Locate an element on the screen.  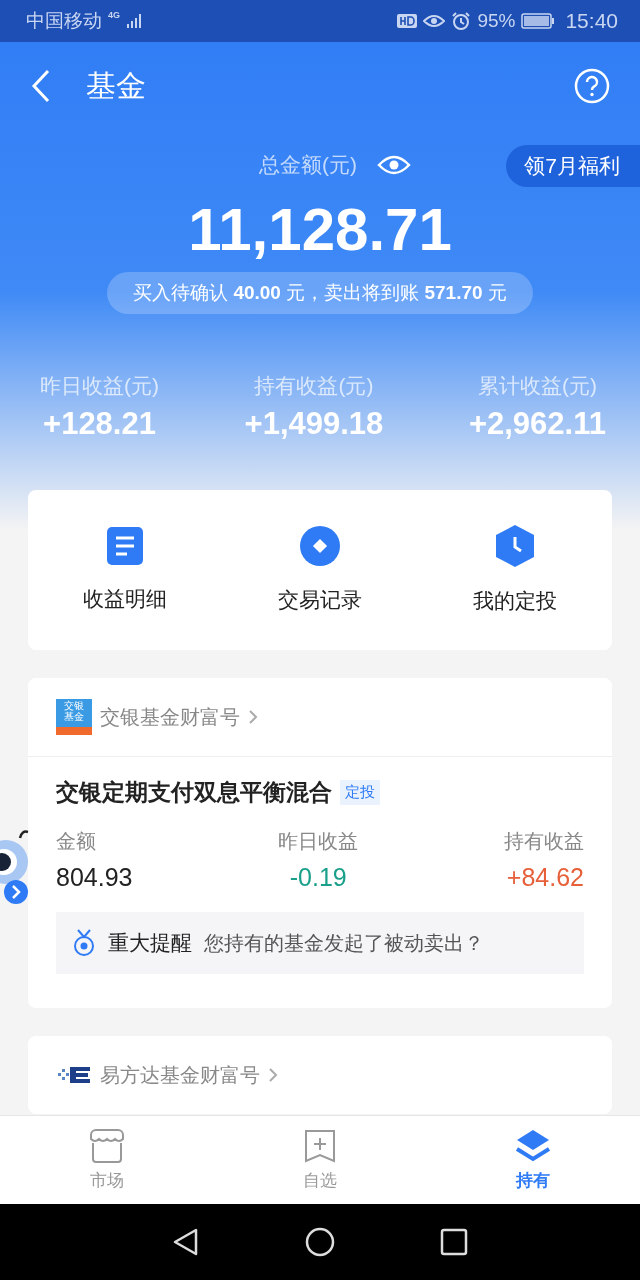
column-value: +84.62 is located at coordinates (545, 877).